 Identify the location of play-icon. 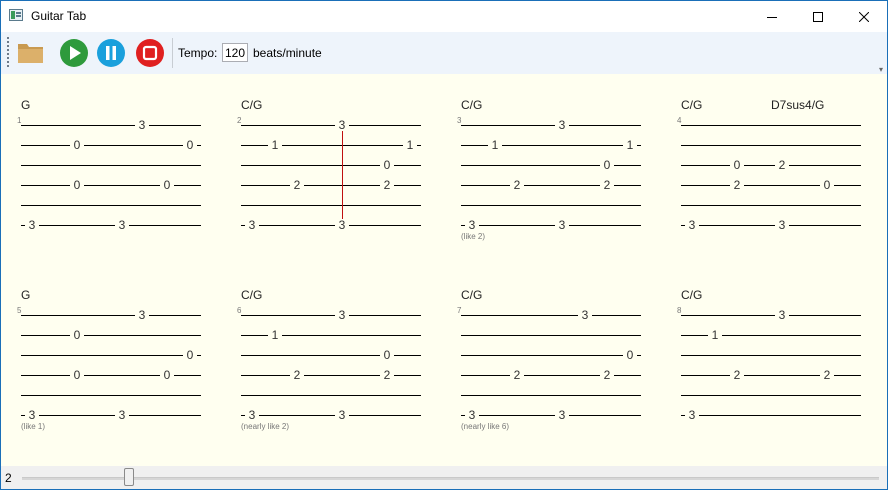
(74, 53).